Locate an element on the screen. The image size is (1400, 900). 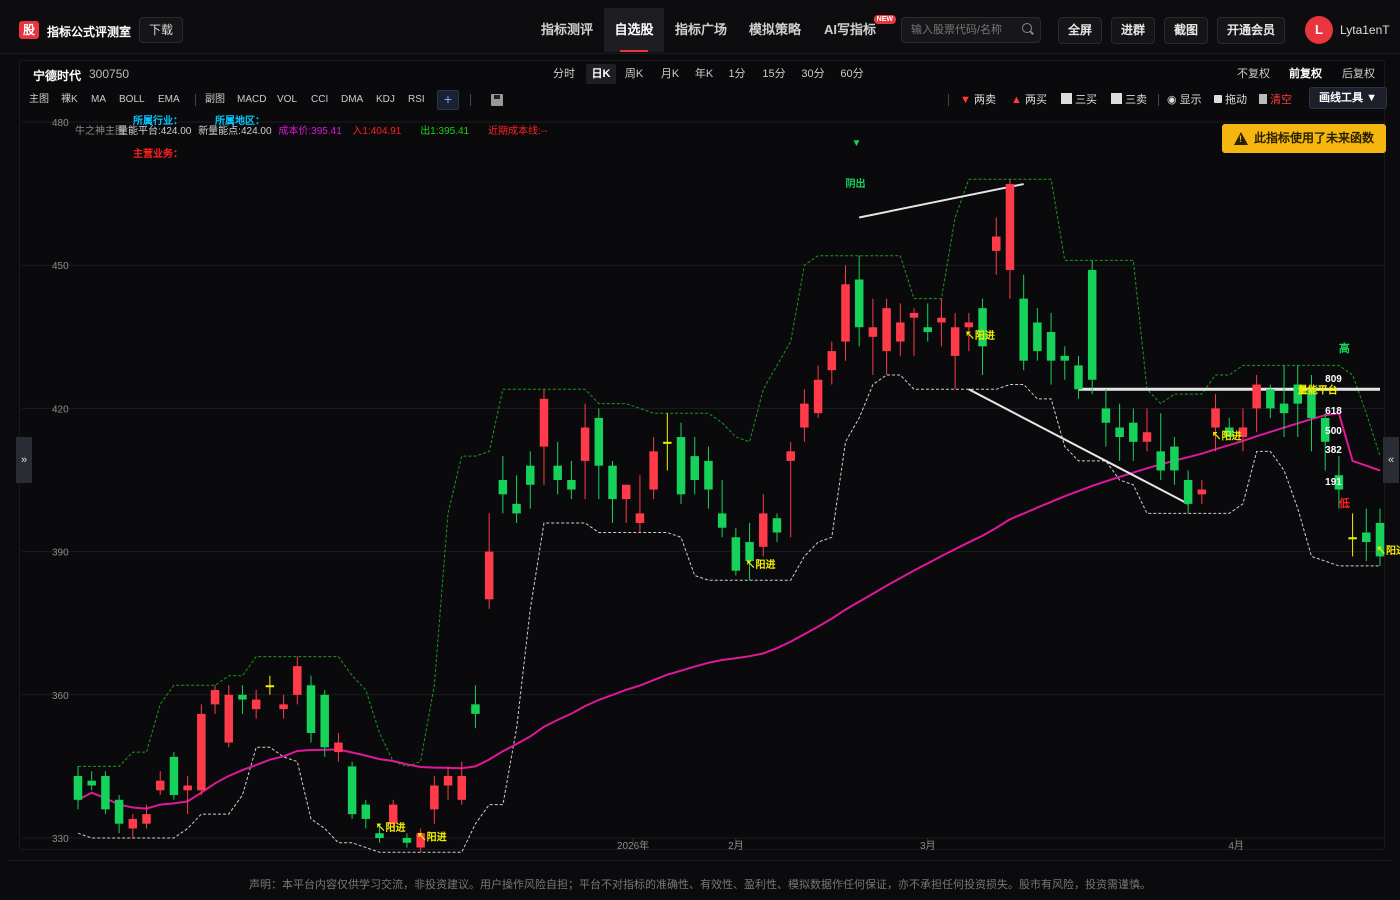
x-axis-labels: 2026年 2月 3月 4月 is located at coordinates (930, 845).